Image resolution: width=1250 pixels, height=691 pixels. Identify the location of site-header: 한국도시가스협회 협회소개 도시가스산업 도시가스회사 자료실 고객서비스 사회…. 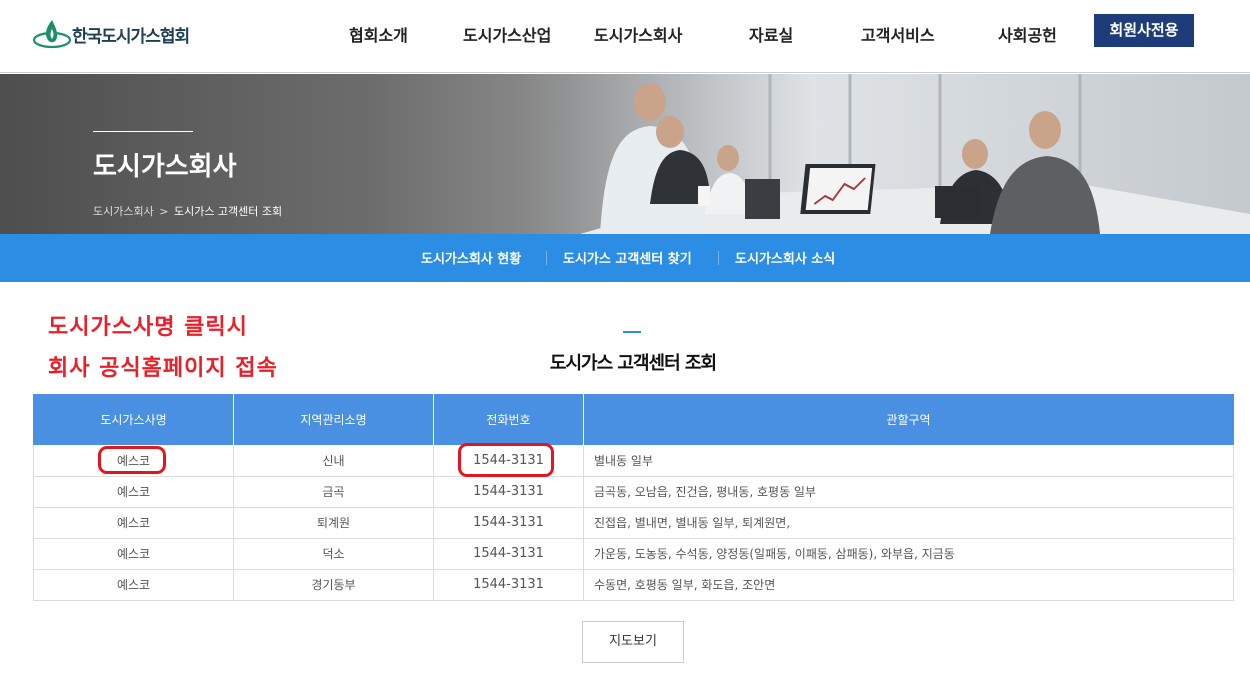
(625, 36).